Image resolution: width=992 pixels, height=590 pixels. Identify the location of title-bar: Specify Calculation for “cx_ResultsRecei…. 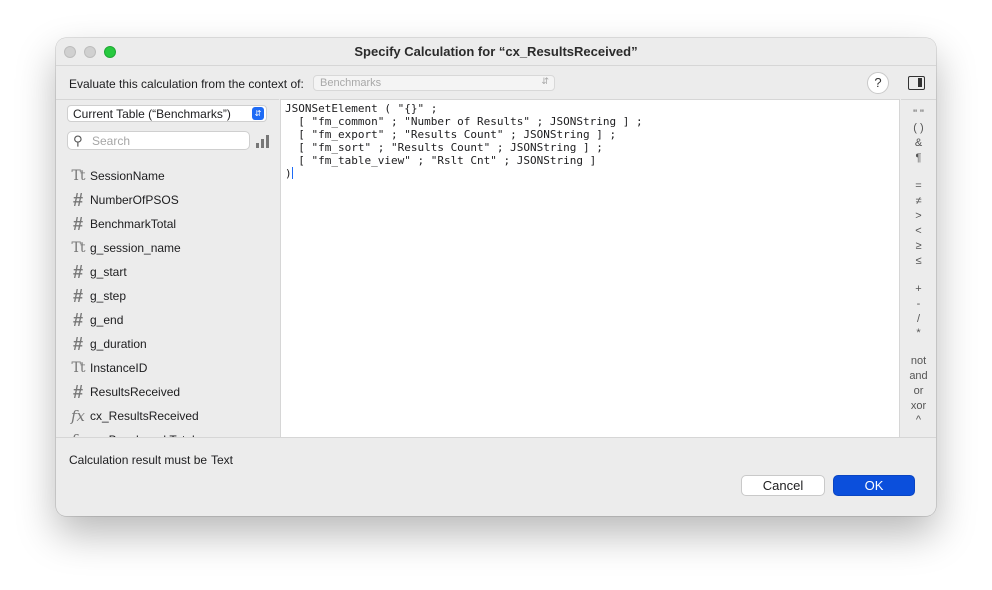
(496, 52).